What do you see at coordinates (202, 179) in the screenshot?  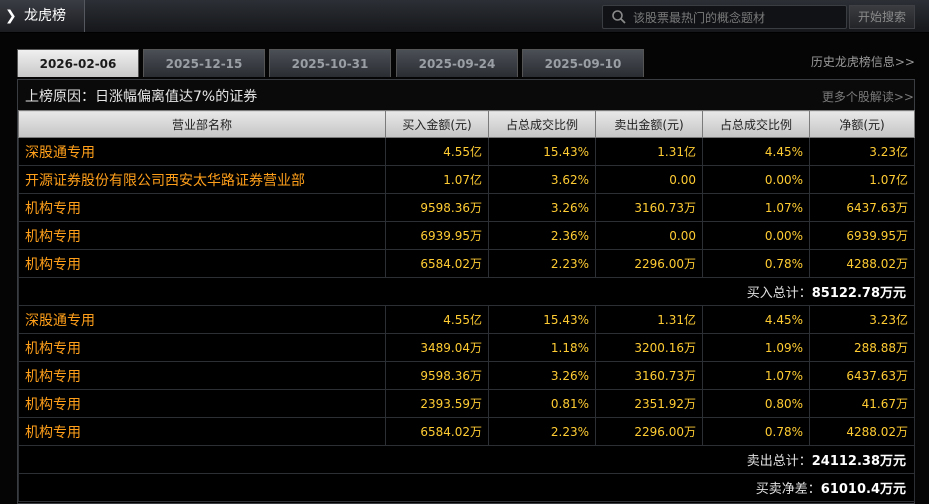 I see `branch-name: 开源证券股份有限公司西安太华路证券营业部` at bounding box center [202, 179].